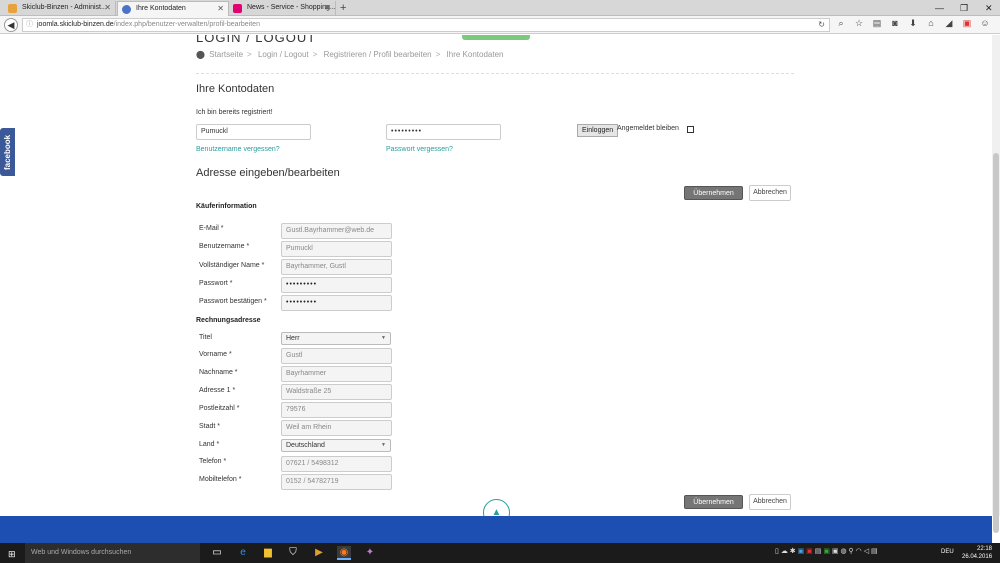 The width and height of the screenshot is (1000, 563). Describe the element at coordinates (690, 129) in the screenshot. I see `remember-checkbox` at that location.